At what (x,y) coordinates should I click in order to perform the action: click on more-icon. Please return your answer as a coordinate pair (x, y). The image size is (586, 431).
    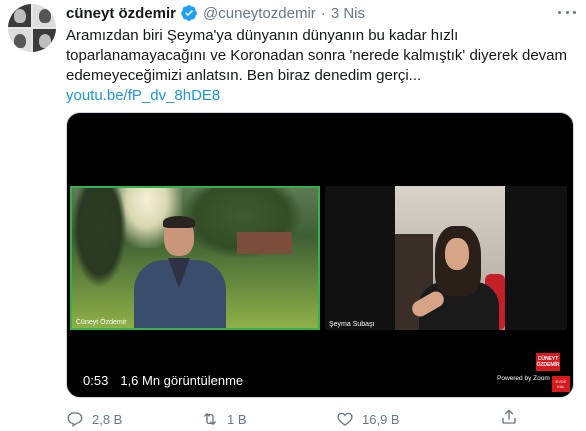
    Looking at the image, I should click on (567, 12).